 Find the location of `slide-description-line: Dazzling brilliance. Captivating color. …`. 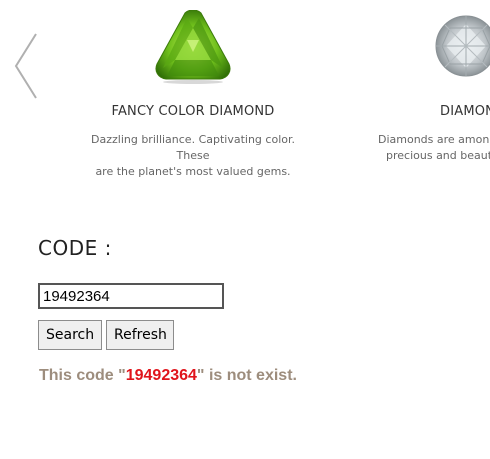

slide-description-line: Dazzling brilliance. Captivating color. … is located at coordinates (193, 147).